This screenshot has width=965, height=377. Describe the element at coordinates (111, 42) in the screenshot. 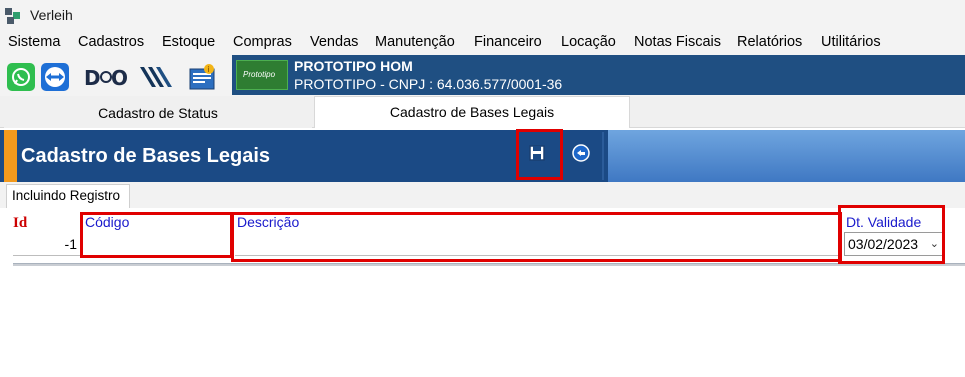

I see `menu-cadastros: Cadastros` at that location.